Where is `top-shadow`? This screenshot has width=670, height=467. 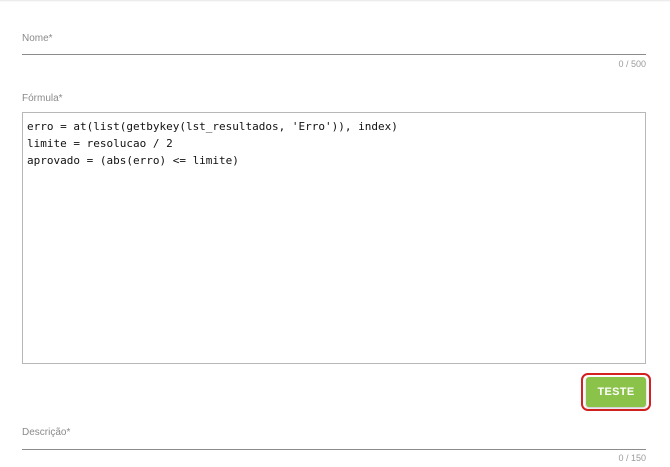 top-shadow is located at coordinates (335, 1).